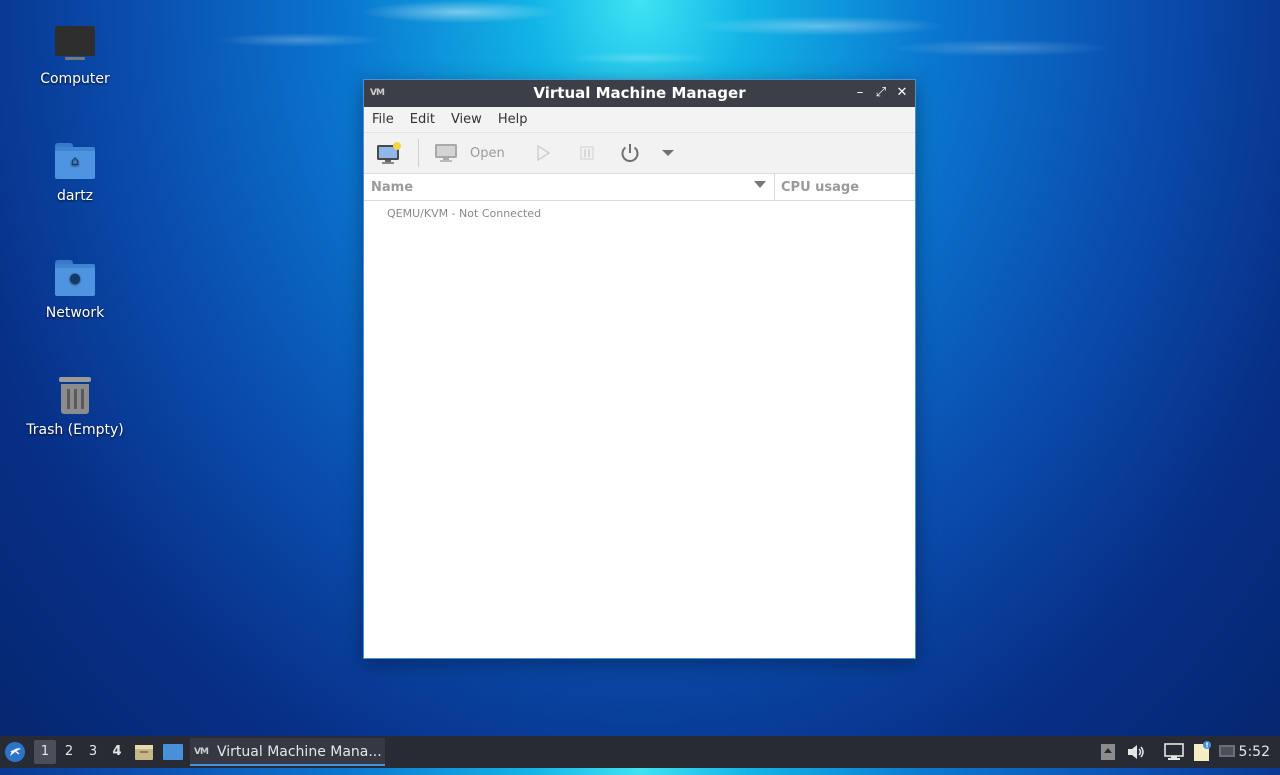 The height and width of the screenshot is (775, 1280). What do you see at coordinates (1254, 752) in the screenshot?
I see `clock: 5:52` at bounding box center [1254, 752].